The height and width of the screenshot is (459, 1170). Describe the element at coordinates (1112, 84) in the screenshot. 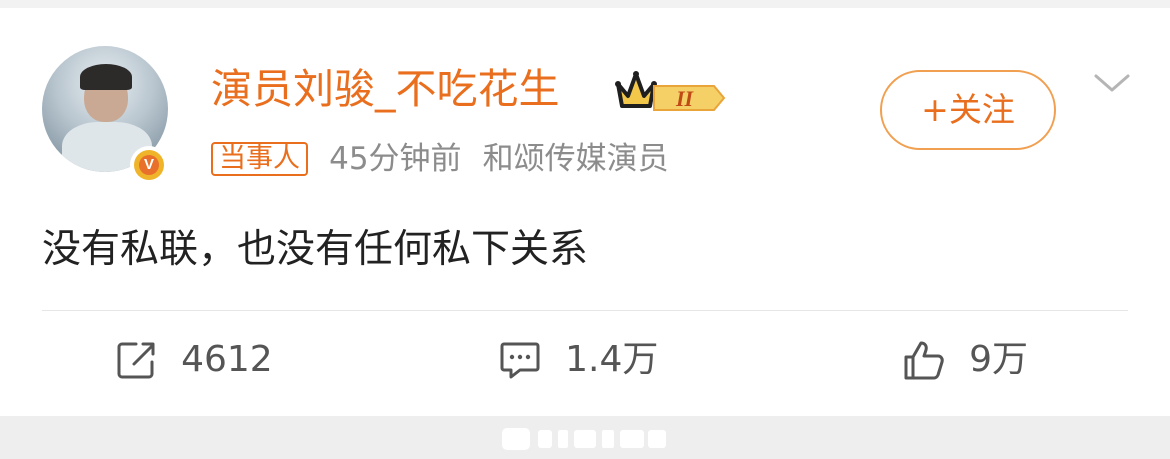

I see `chevron-down-icon` at that location.